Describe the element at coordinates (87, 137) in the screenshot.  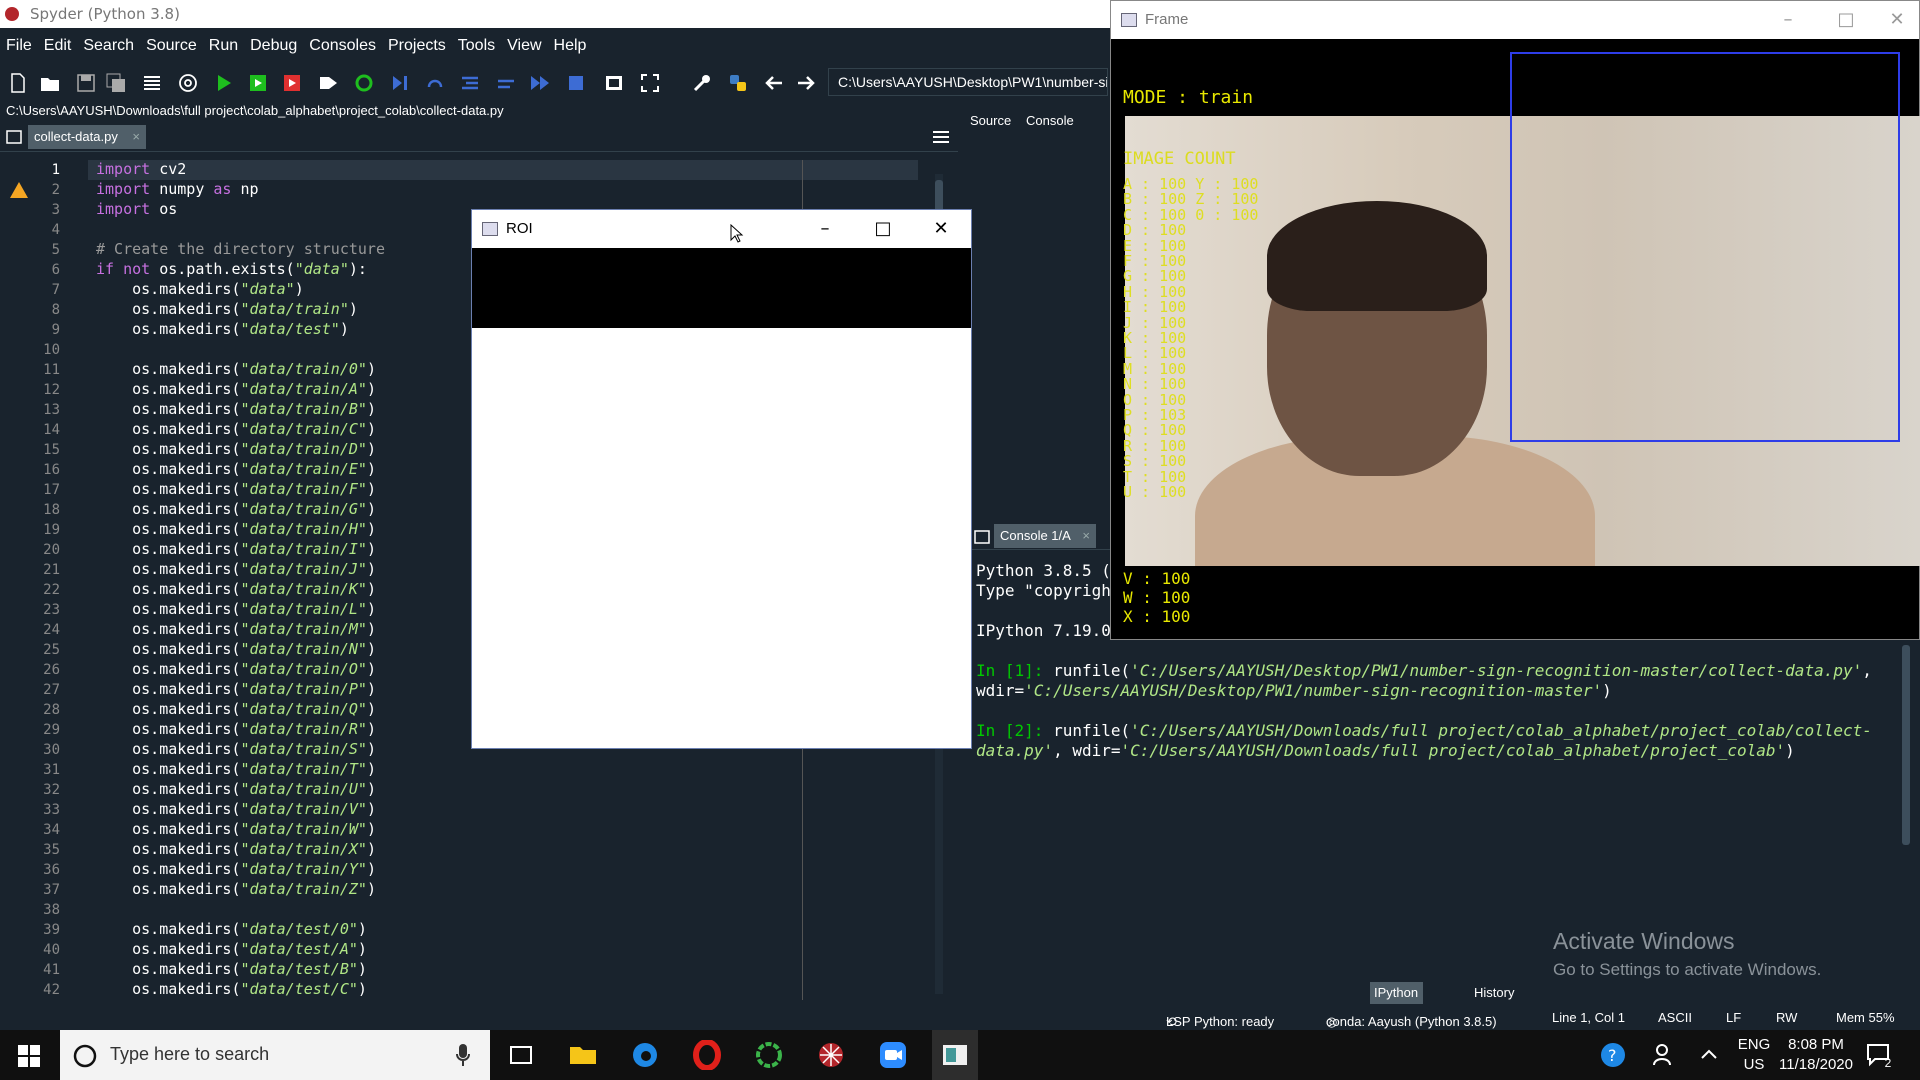
I see `editor-tab-collect-data: collect-data.py ×` at that location.